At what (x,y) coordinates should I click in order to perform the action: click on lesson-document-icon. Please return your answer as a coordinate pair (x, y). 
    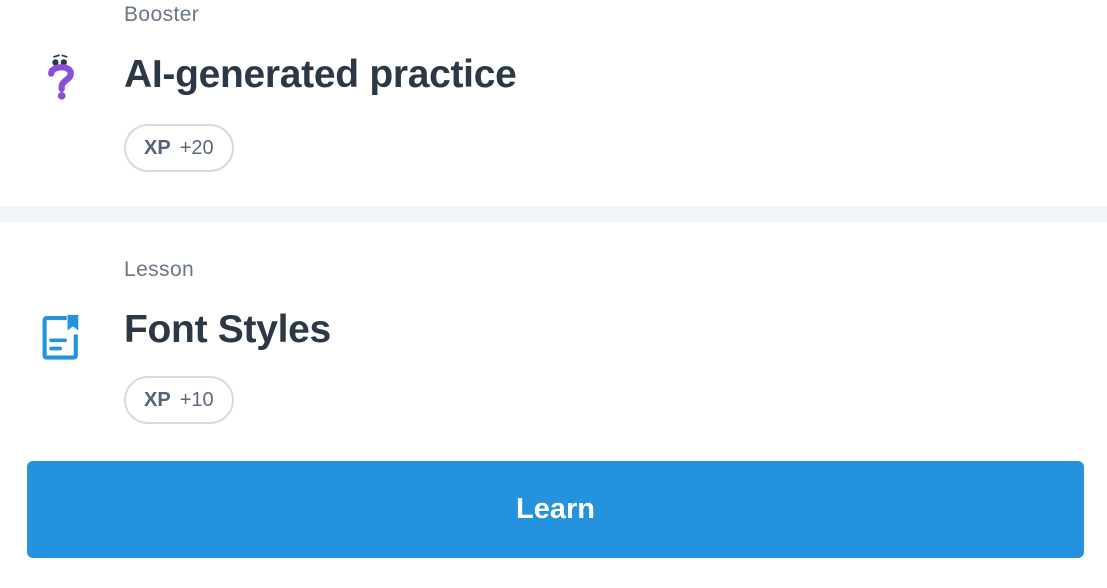
    Looking at the image, I should click on (60, 337).